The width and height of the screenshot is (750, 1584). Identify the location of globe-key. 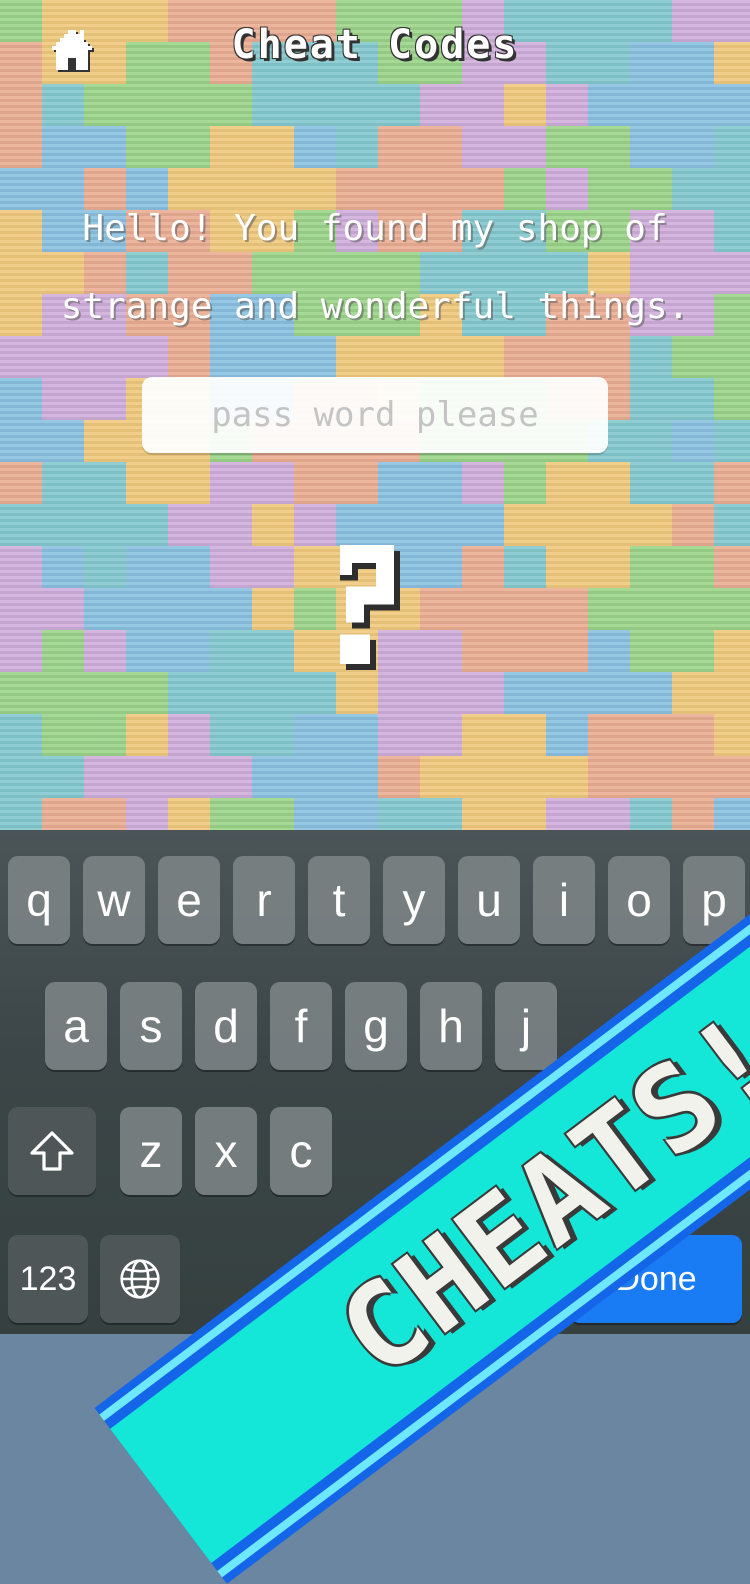
(140, 1279).